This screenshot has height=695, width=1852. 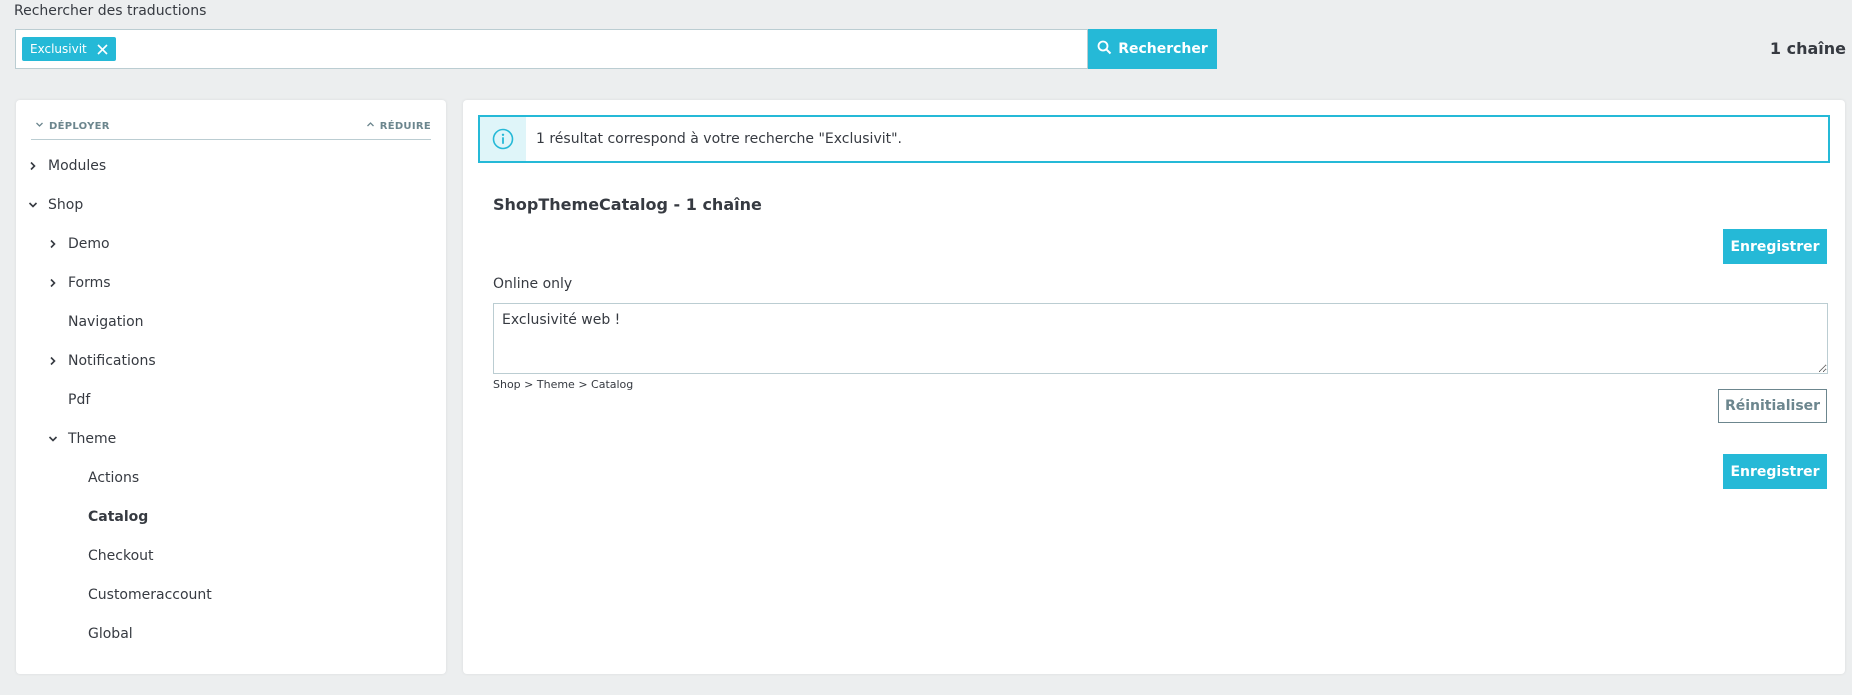 I want to click on search-input: Exclusivit, so click(x=551, y=49).